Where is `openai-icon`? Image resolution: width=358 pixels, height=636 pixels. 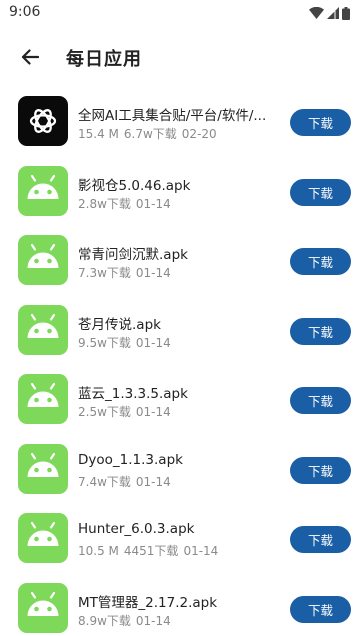
openai-icon is located at coordinates (43, 121).